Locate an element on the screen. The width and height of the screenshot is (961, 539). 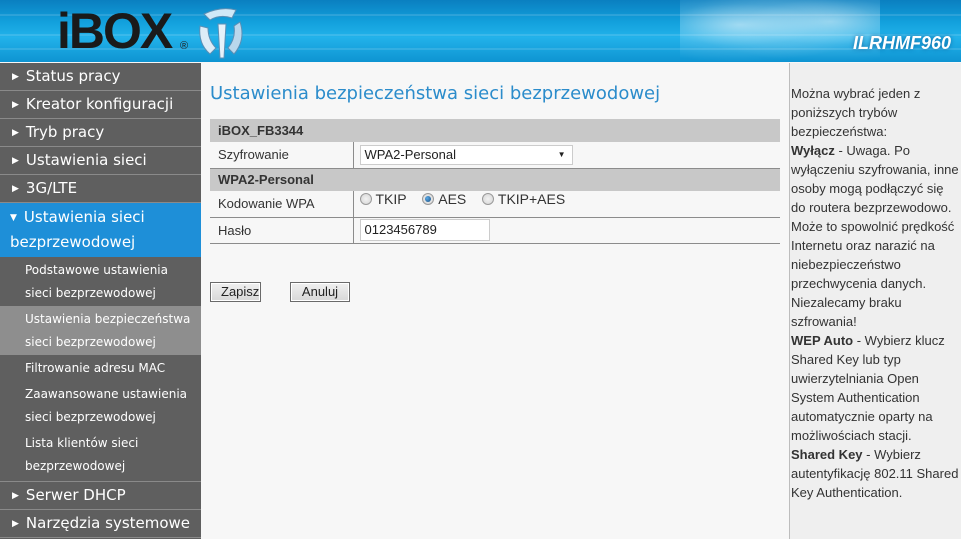
encryption-row: Szyfrowanie WPA2-Personal ▼ is located at coordinates (495, 155).